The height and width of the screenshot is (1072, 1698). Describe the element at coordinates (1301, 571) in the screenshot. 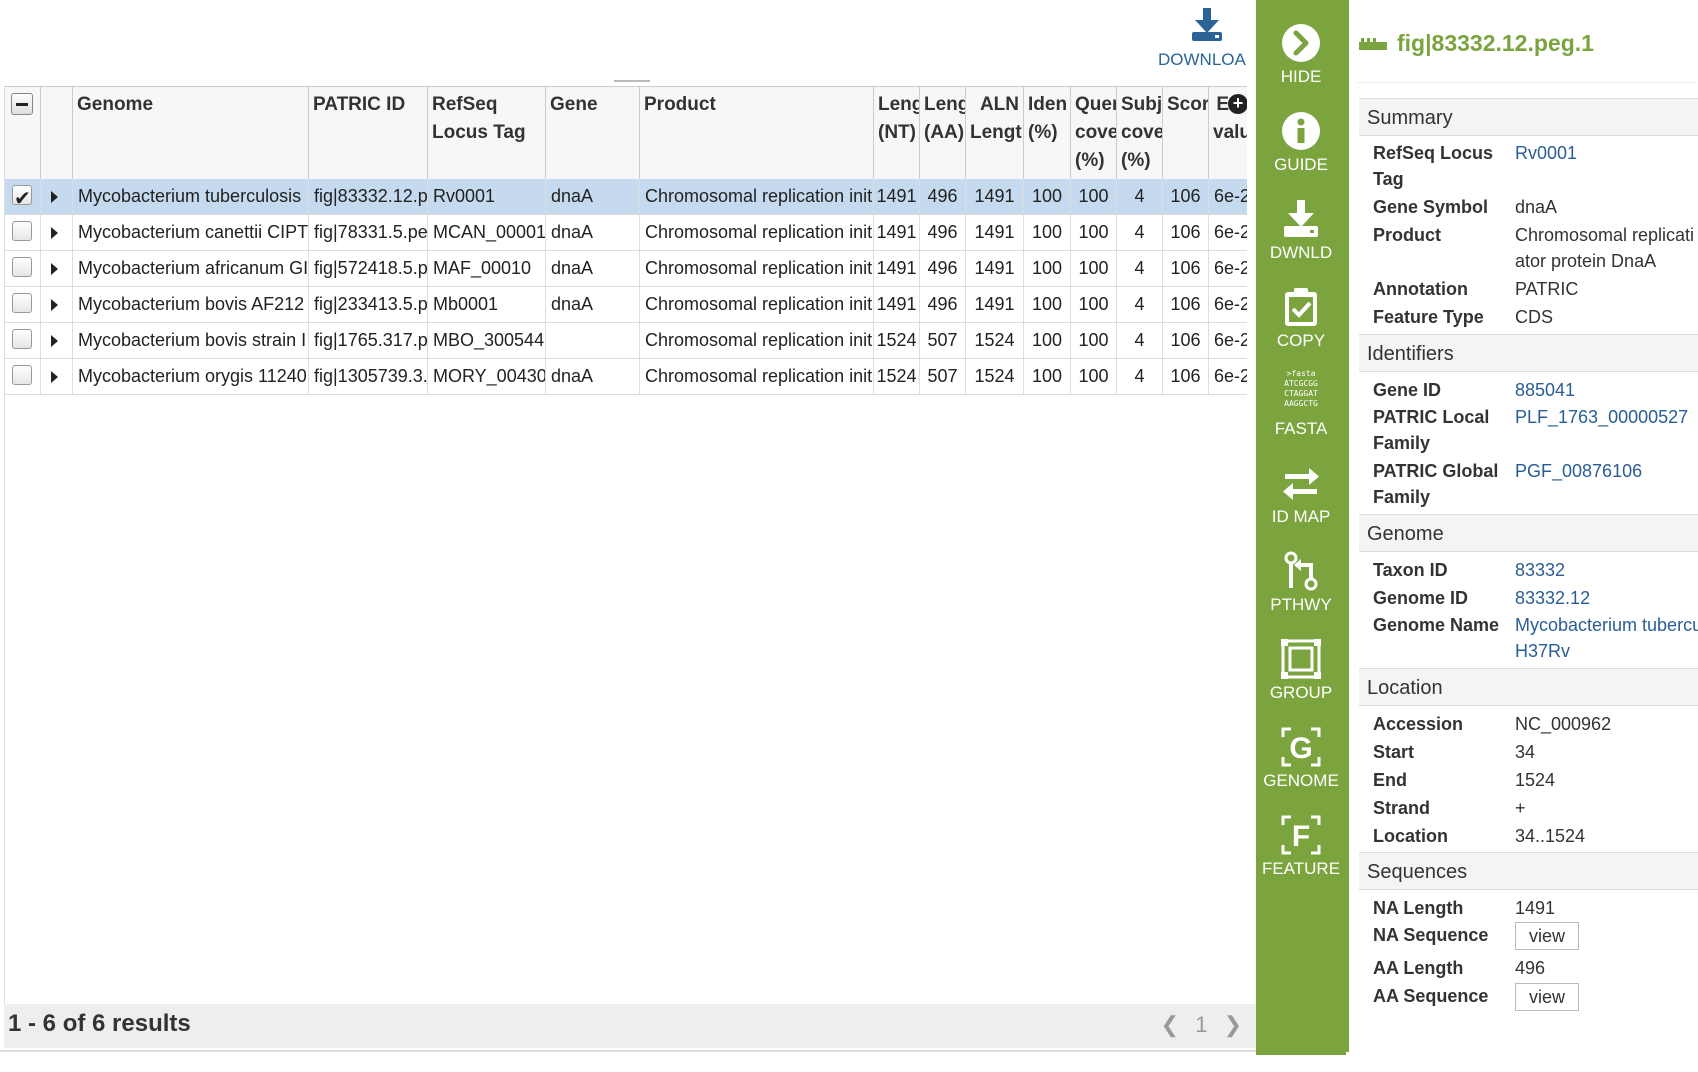

I see `pathway-icon` at that location.